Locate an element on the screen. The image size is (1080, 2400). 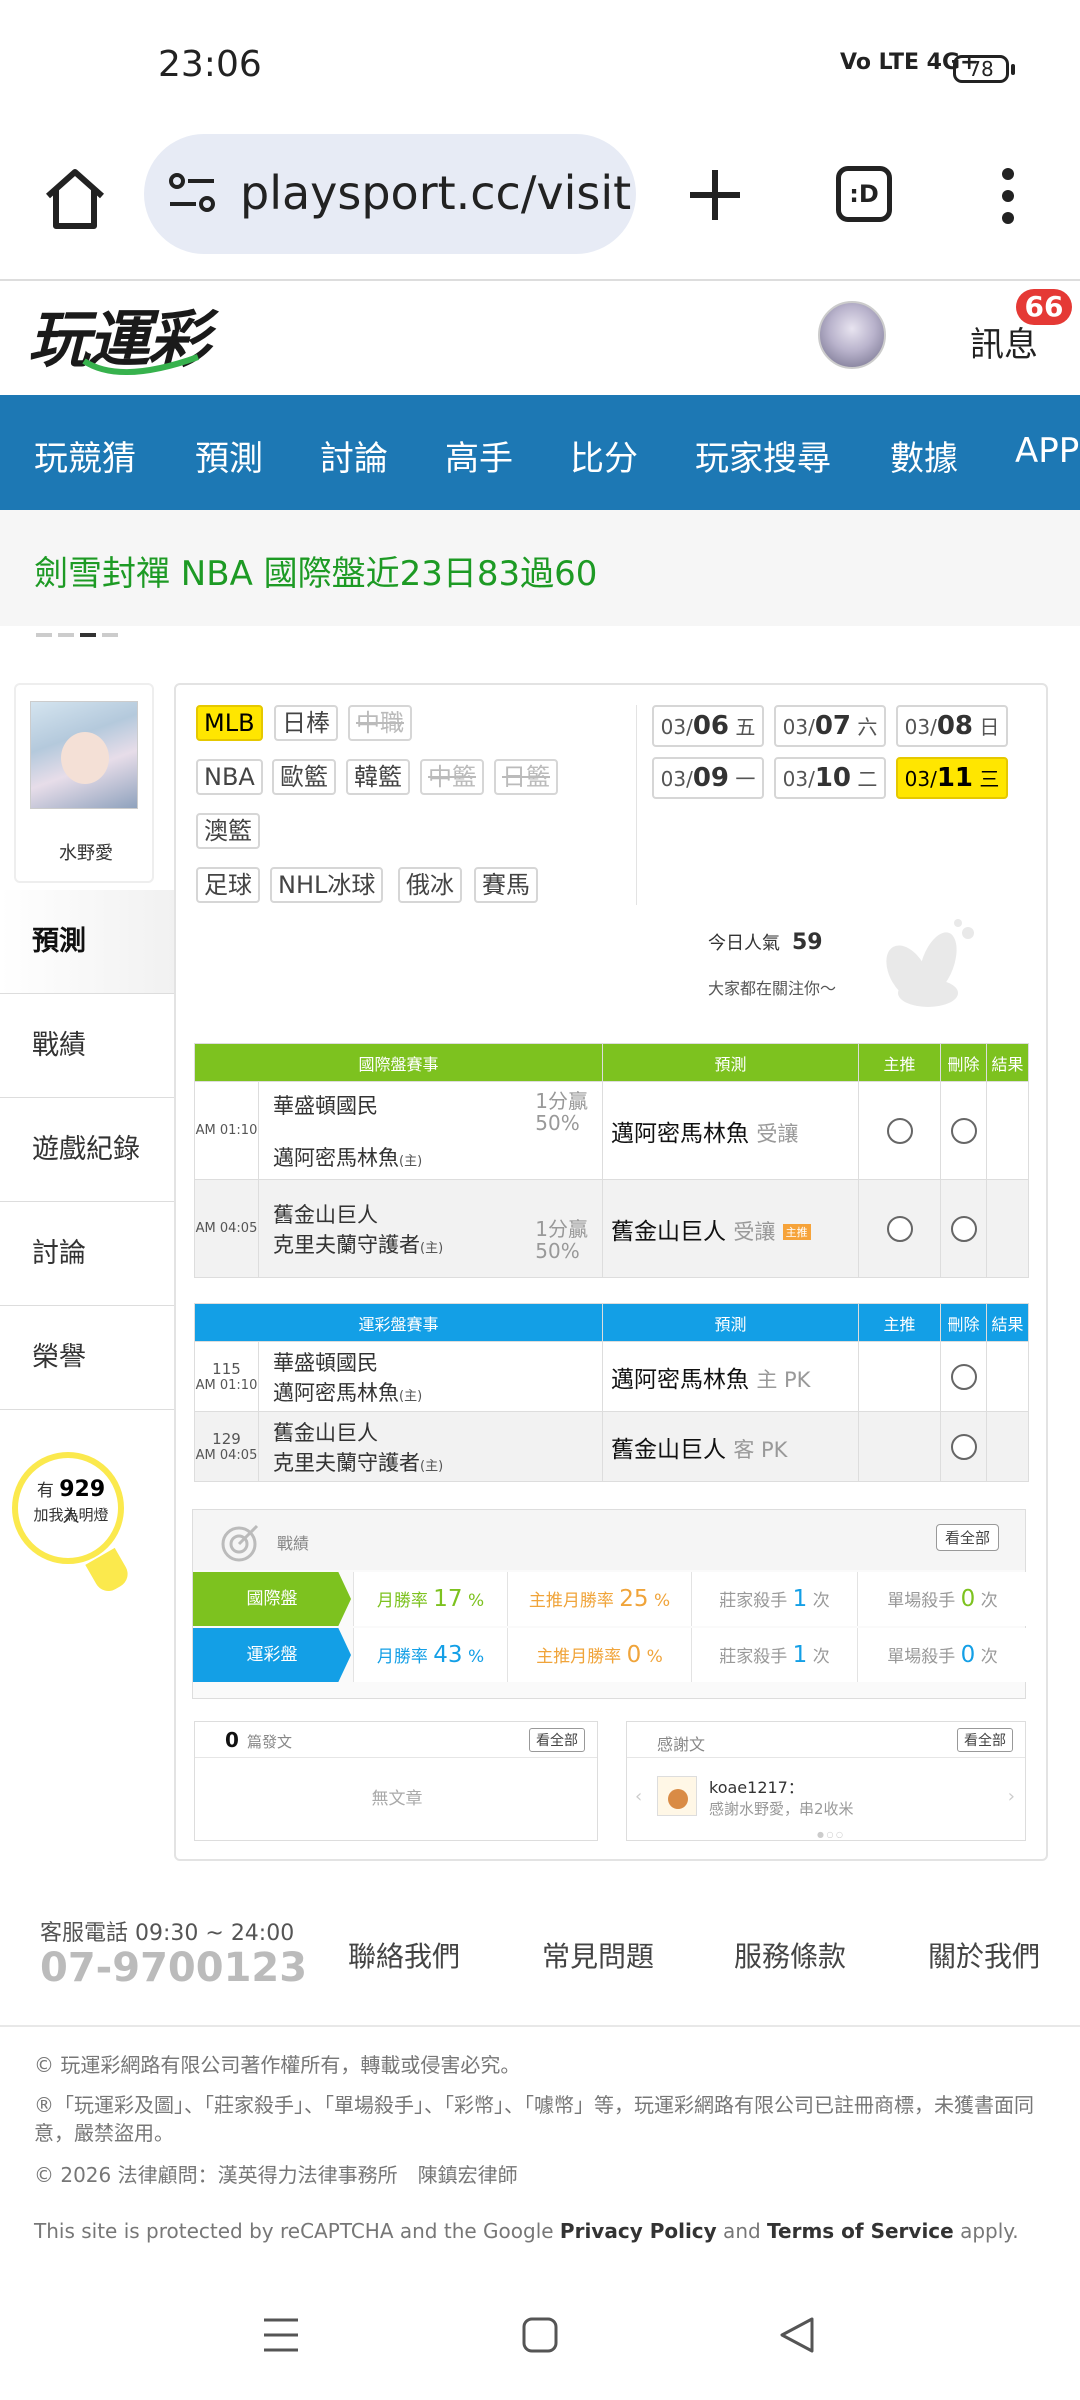
tab-switcher-button: :D is located at coordinates (864, 194).